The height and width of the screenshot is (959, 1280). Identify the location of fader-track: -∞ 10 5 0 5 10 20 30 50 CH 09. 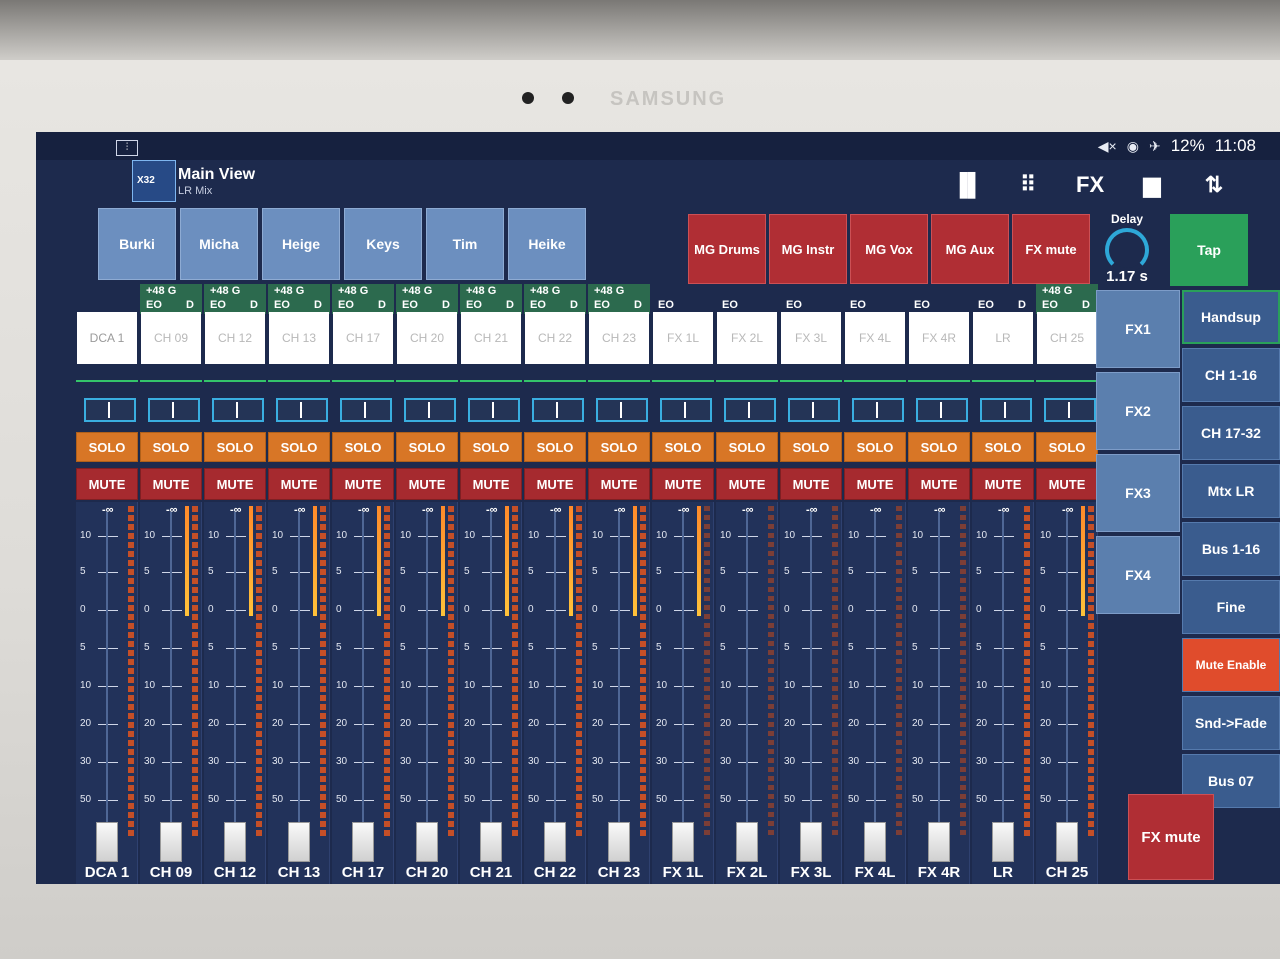
(171, 693).